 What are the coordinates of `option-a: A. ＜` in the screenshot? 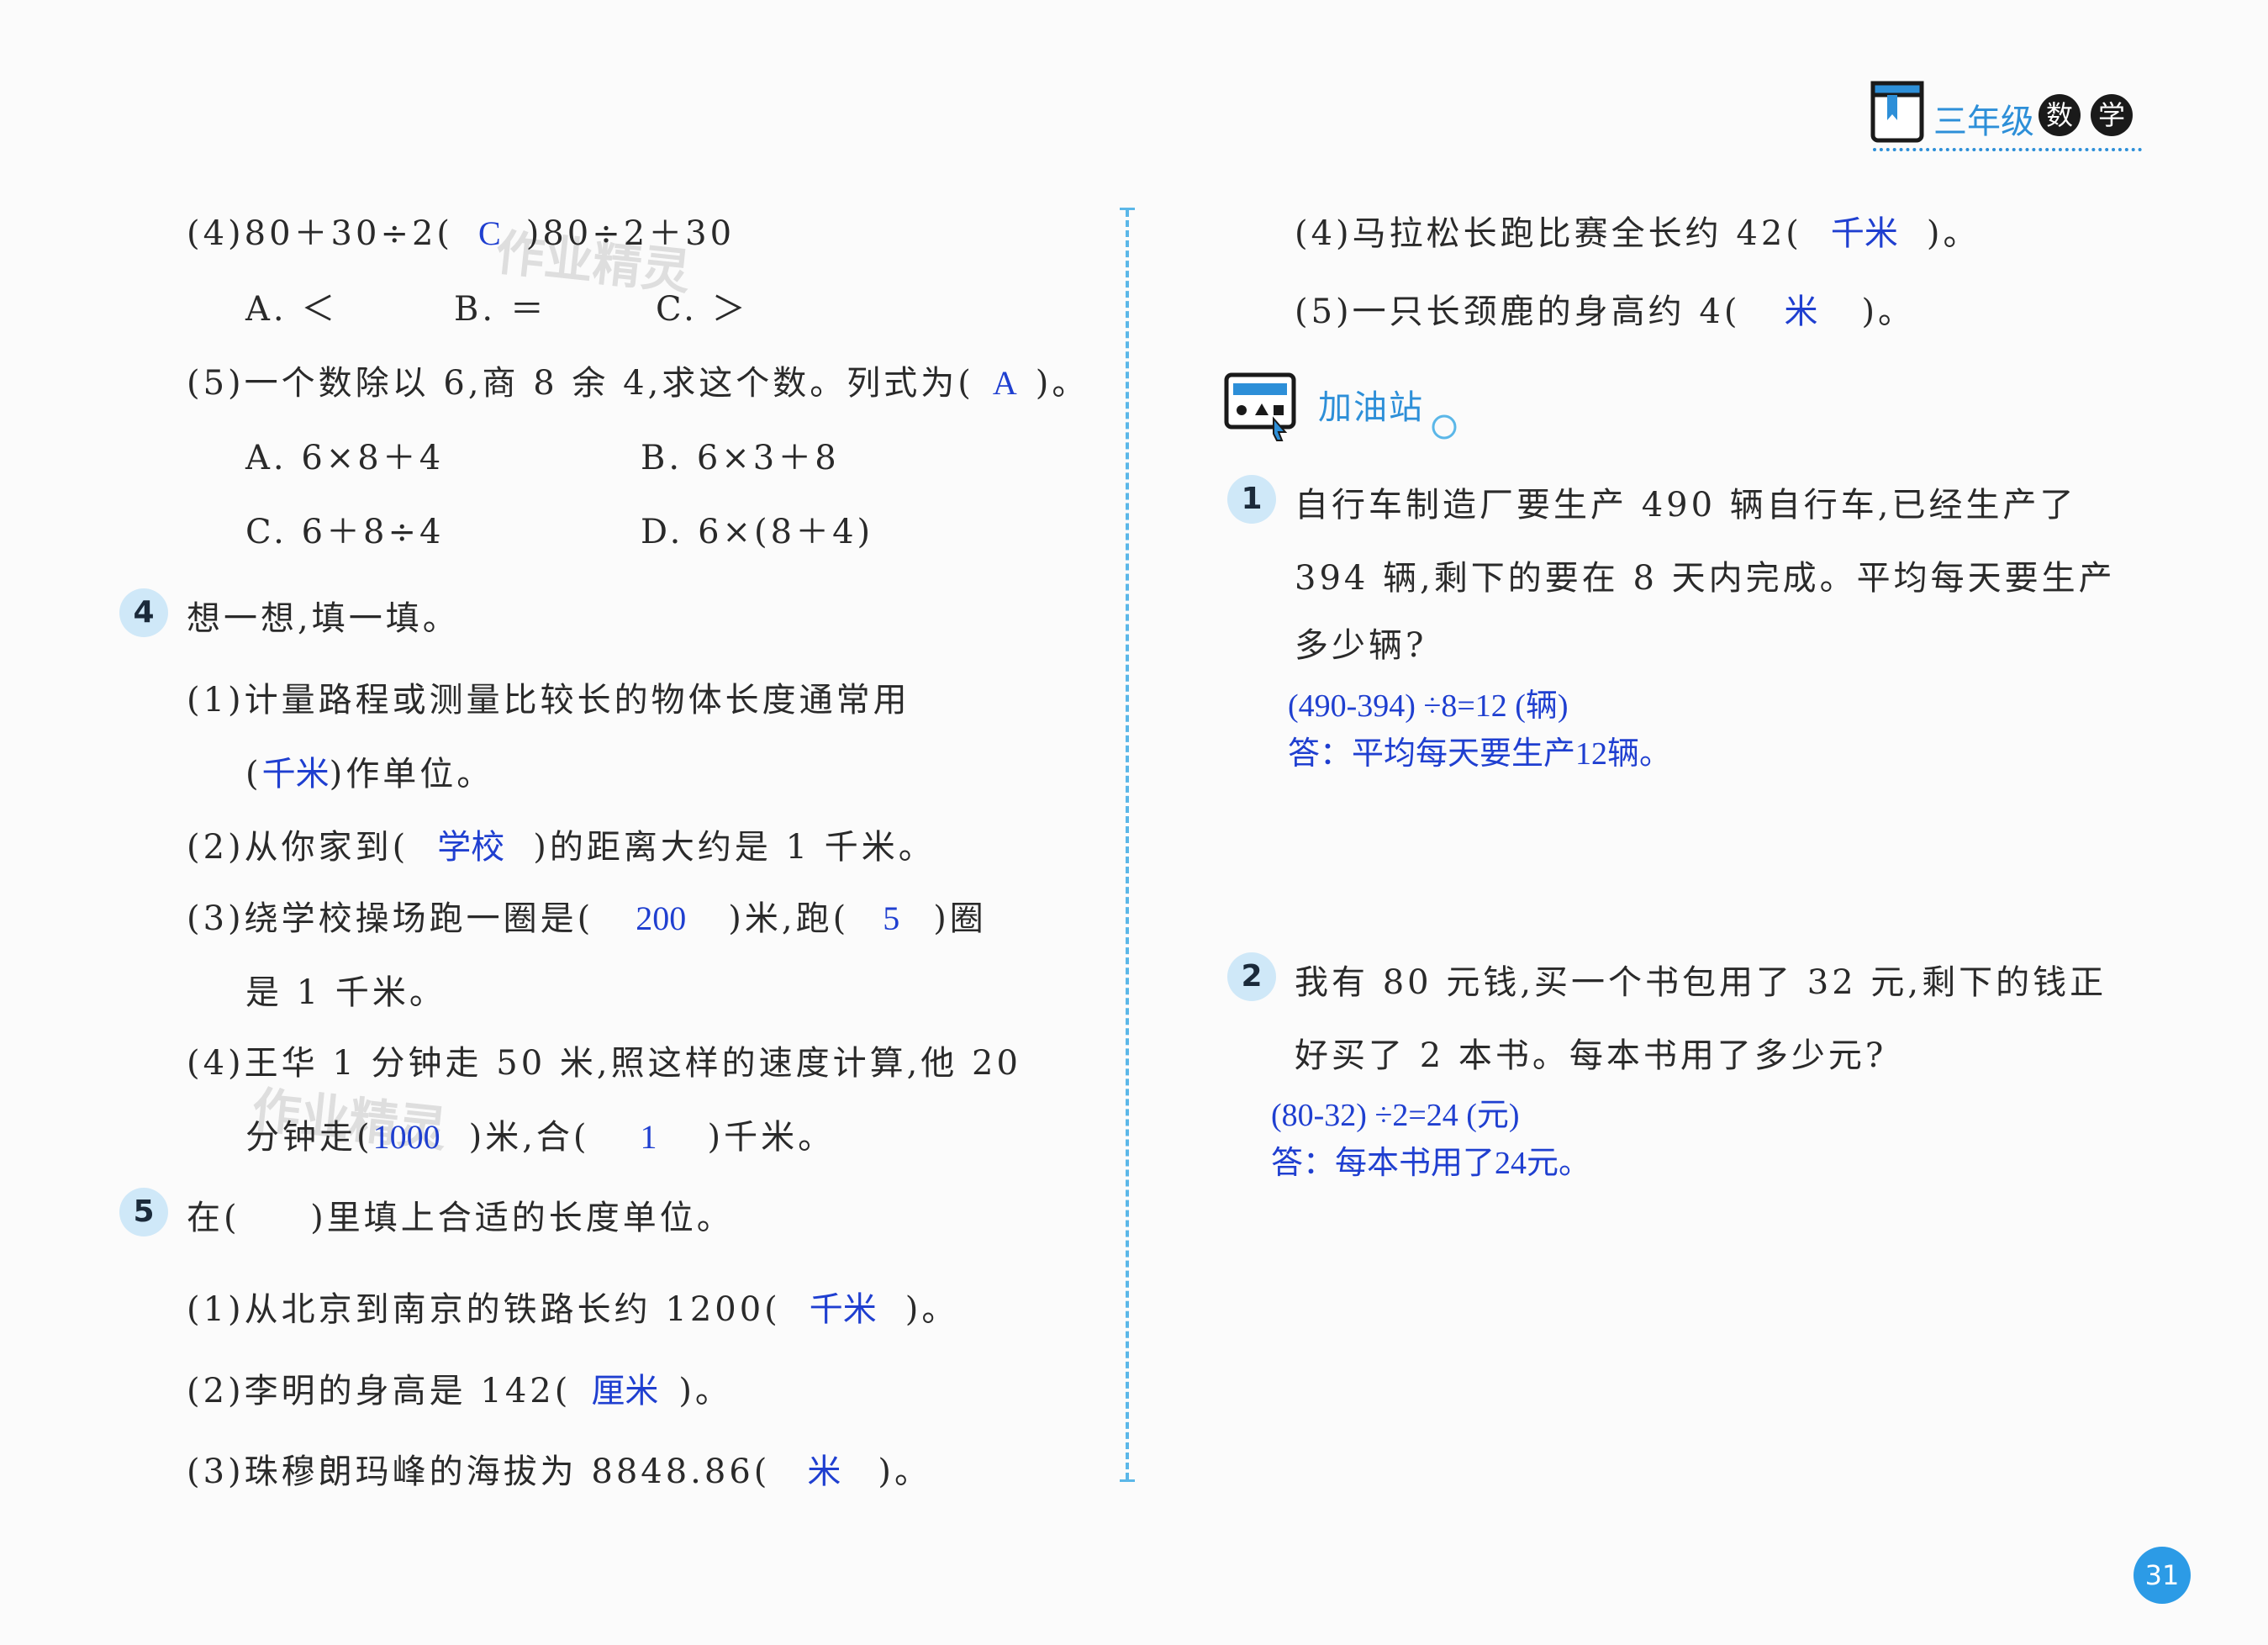 It's located at (292, 309).